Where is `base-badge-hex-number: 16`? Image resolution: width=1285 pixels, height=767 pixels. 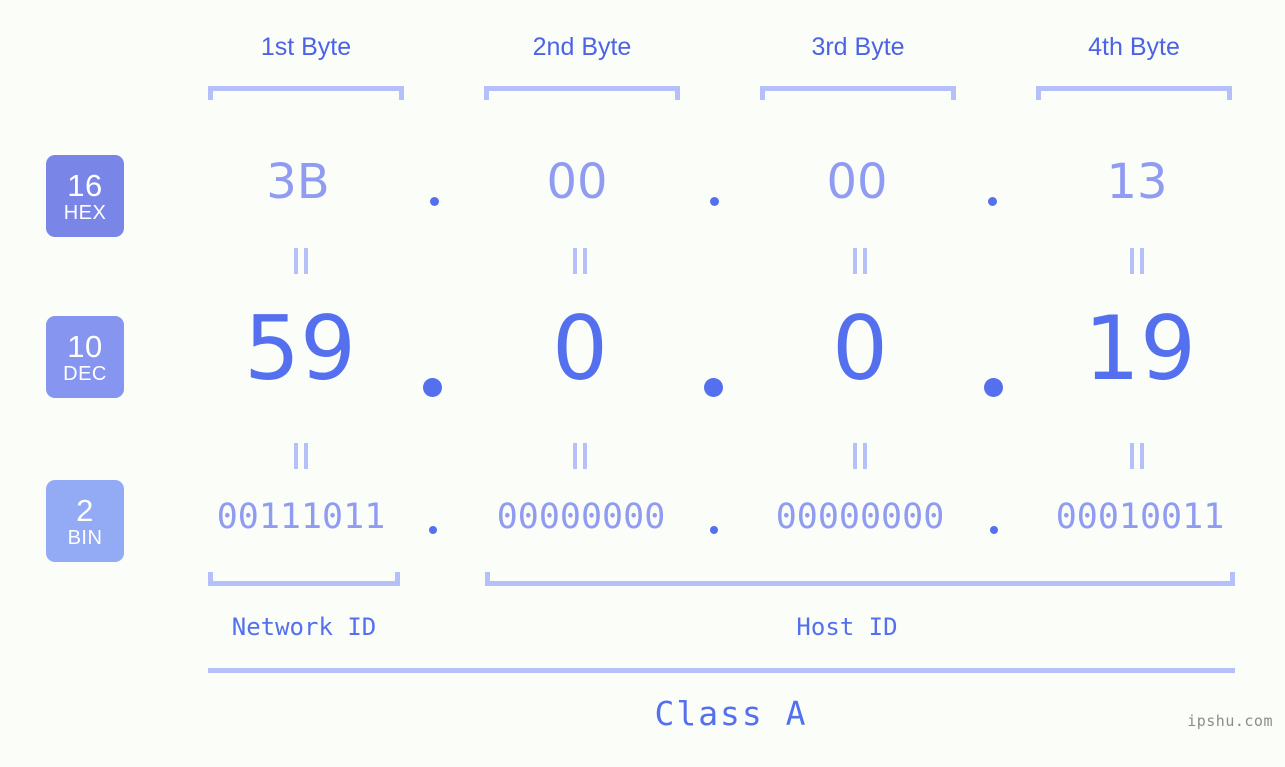 base-badge-hex-number: 16 is located at coordinates (85, 185).